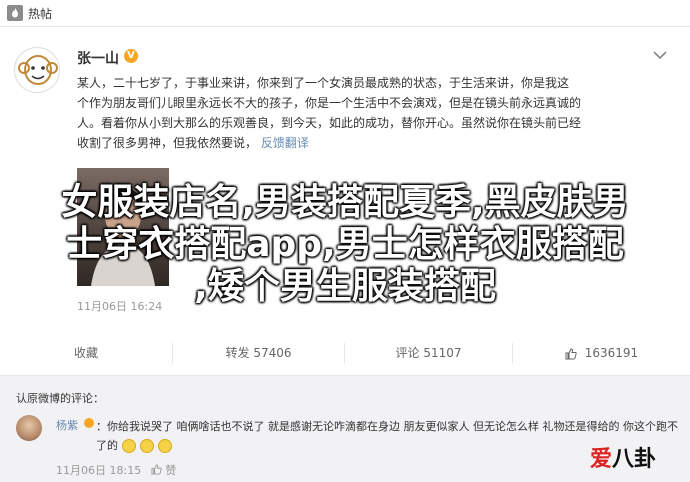 The width and height of the screenshot is (690, 482). Describe the element at coordinates (120, 306) in the screenshot. I see `post-time: 11月06日 16:24` at that location.